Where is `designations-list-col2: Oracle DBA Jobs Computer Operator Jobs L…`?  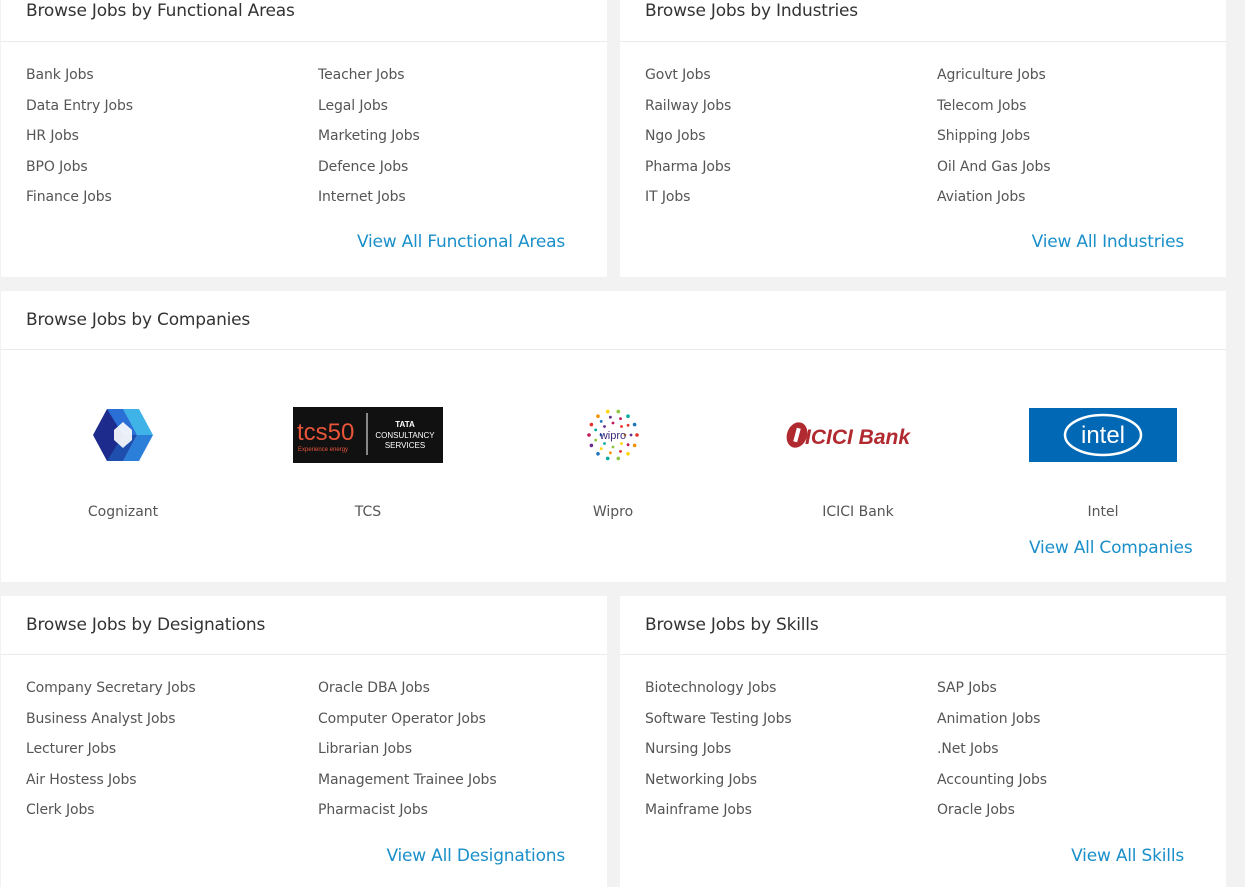
designations-list-col2: Oracle DBA Jobs Computer Operator Jobs L… is located at coordinates (407, 749).